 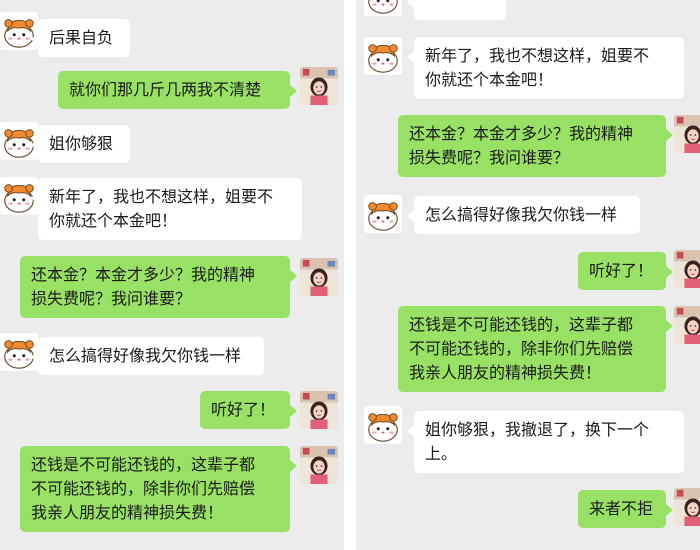 What do you see at coordinates (165, 89) in the screenshot?
I see `message-text: 就你们那几斤几两我不清楚` at bounding box center [165, 89].